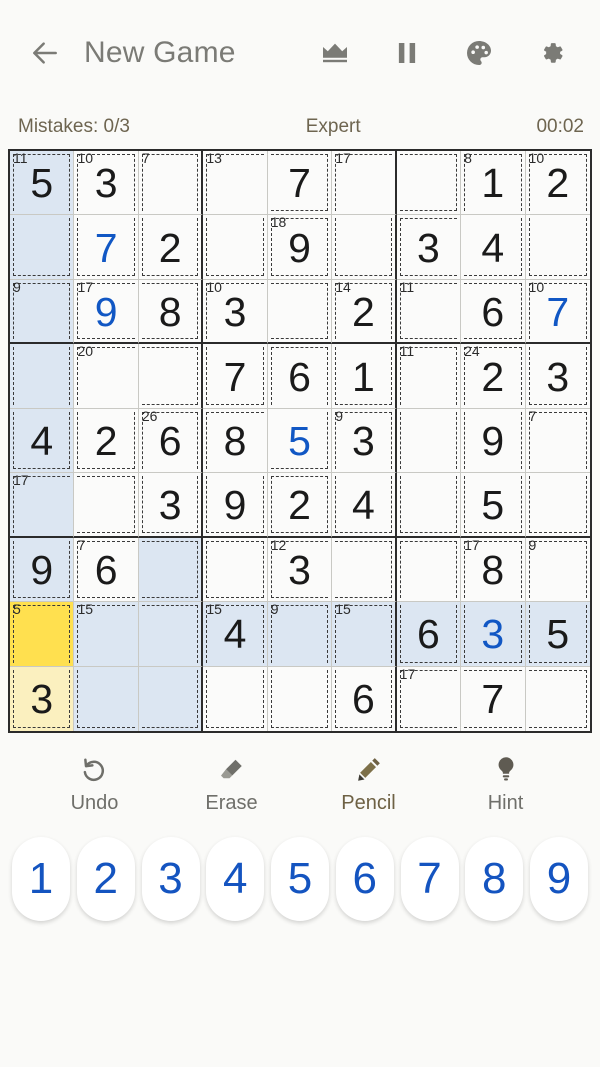  I want to click on cell-r4c6: 1, so click(364, 376).